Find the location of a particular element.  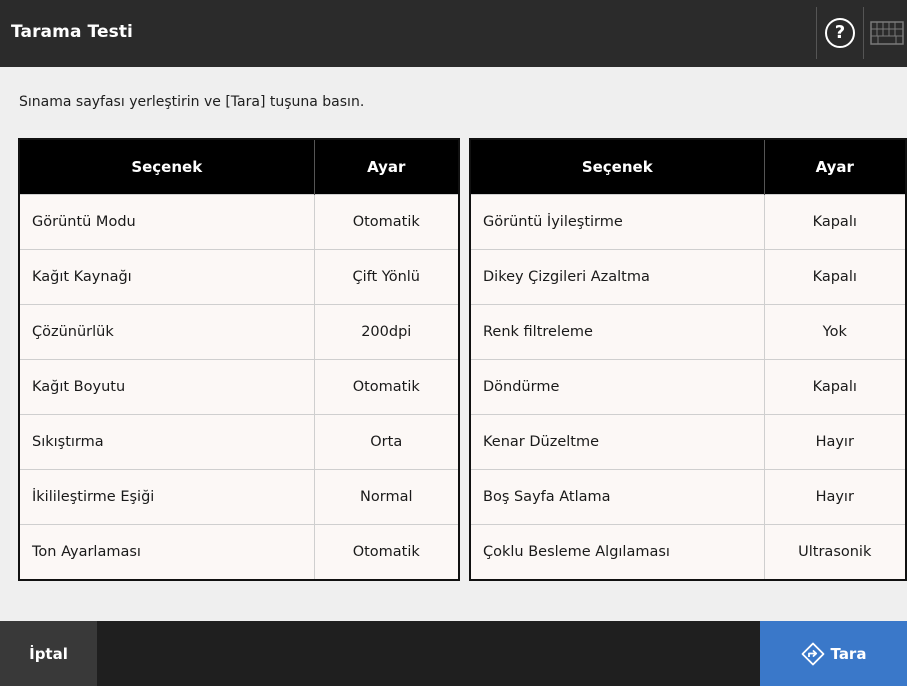

table-row: Ton Ayarlaması Otomatik is located at coordinates (239, 552).